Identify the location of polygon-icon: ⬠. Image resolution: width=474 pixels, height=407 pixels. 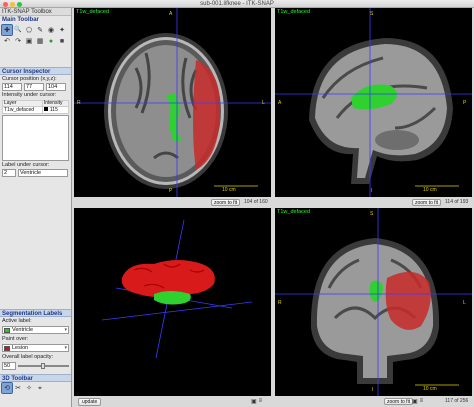
(29, 30).